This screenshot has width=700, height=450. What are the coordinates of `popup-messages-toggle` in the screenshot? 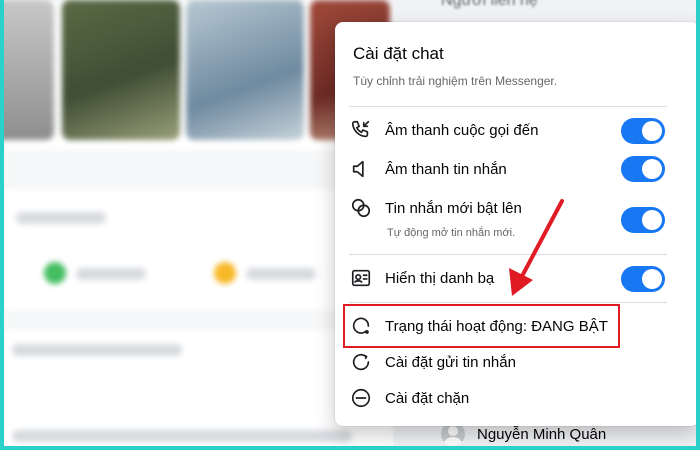 It's located at (643, 220).